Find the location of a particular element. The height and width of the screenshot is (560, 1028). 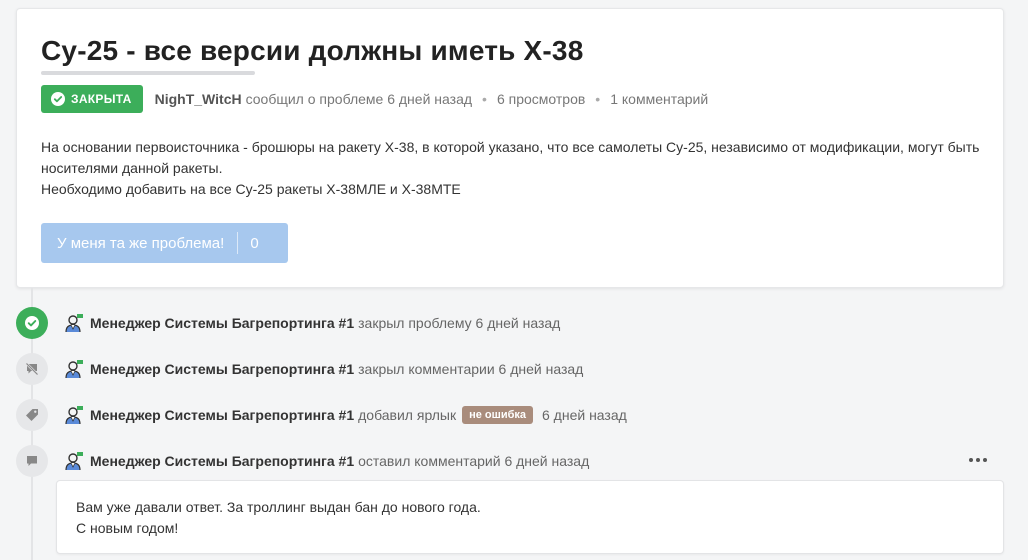

comments-locked-icon is located at coordinates (32, 369).